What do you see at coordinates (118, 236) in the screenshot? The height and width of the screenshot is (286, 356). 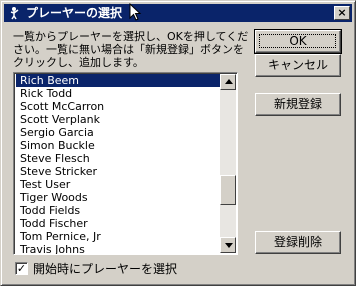 I see `list-item: Tom Pernice, Jr` at bounding box center [118, 236].